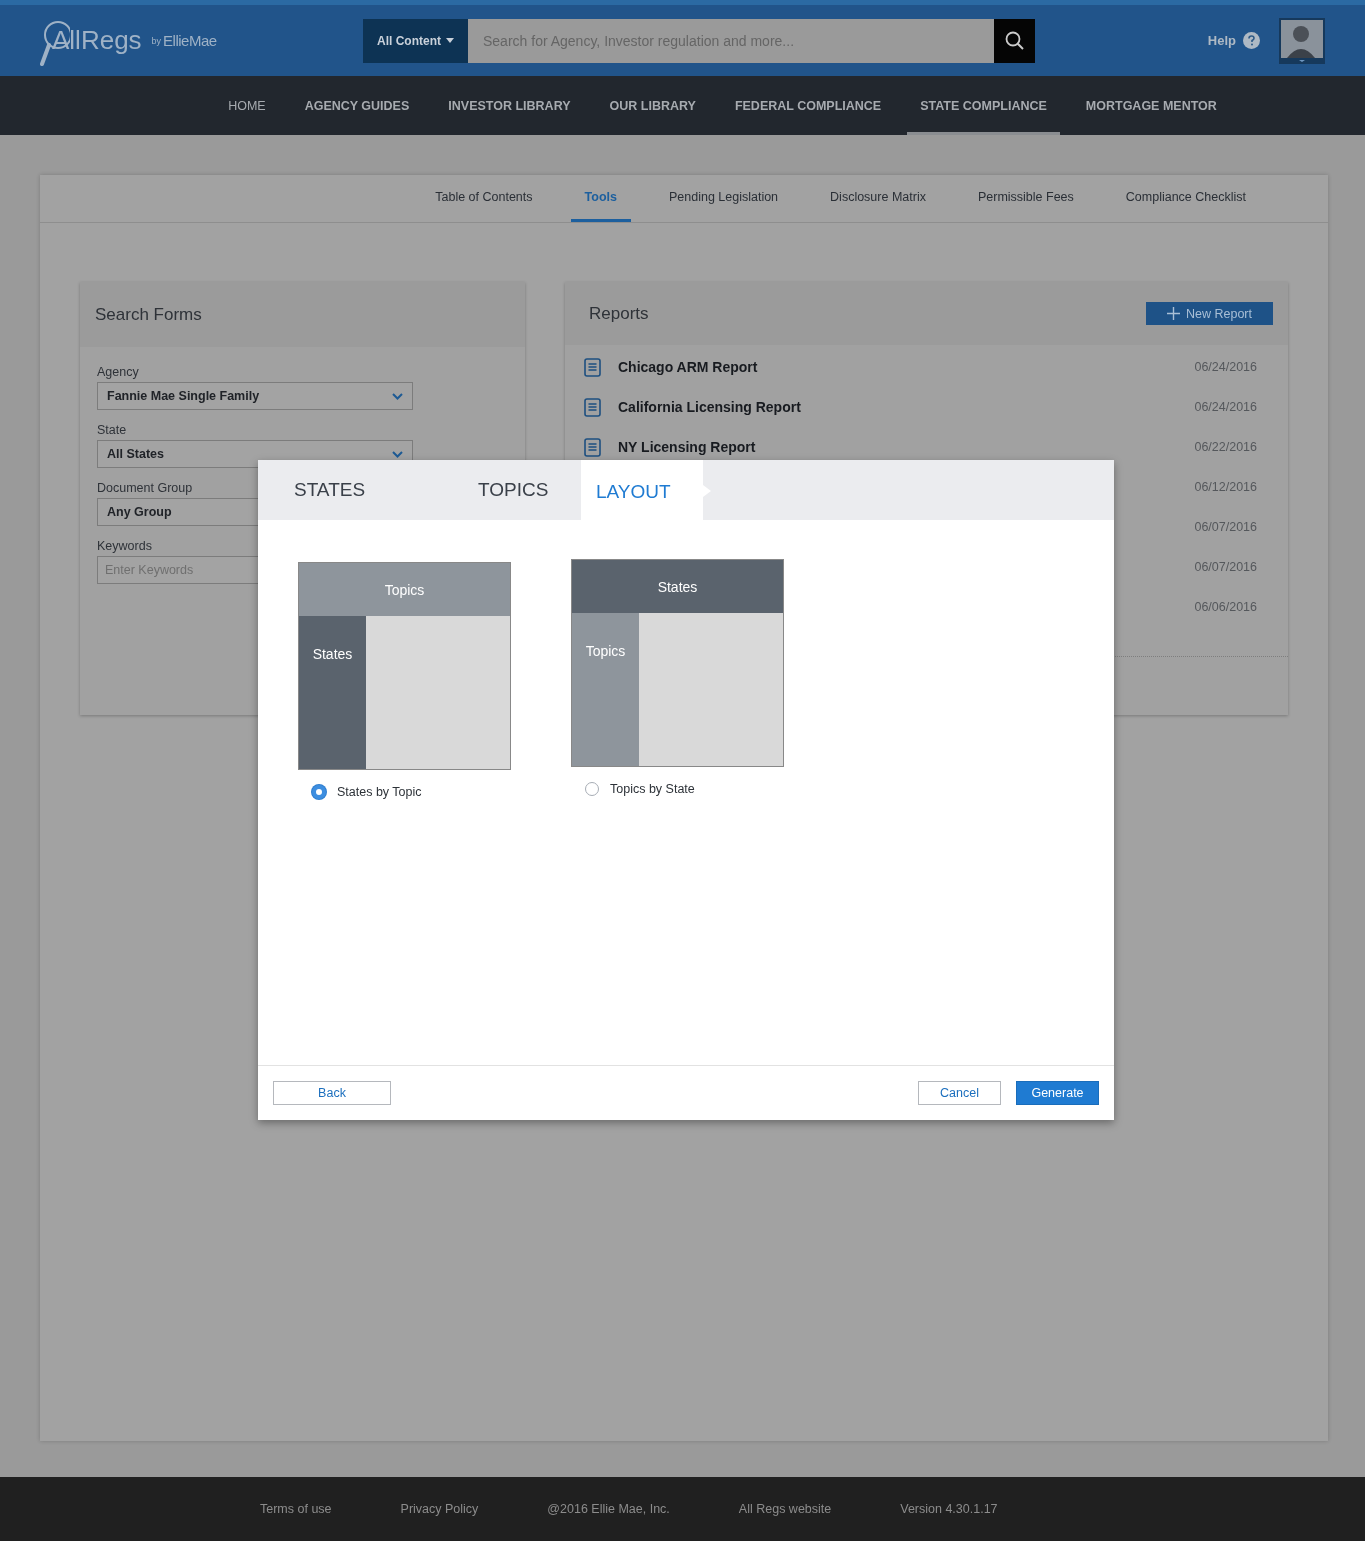 The image size is (1365, 1541). I want to click on field-label: Document Group, so click(145, 488).